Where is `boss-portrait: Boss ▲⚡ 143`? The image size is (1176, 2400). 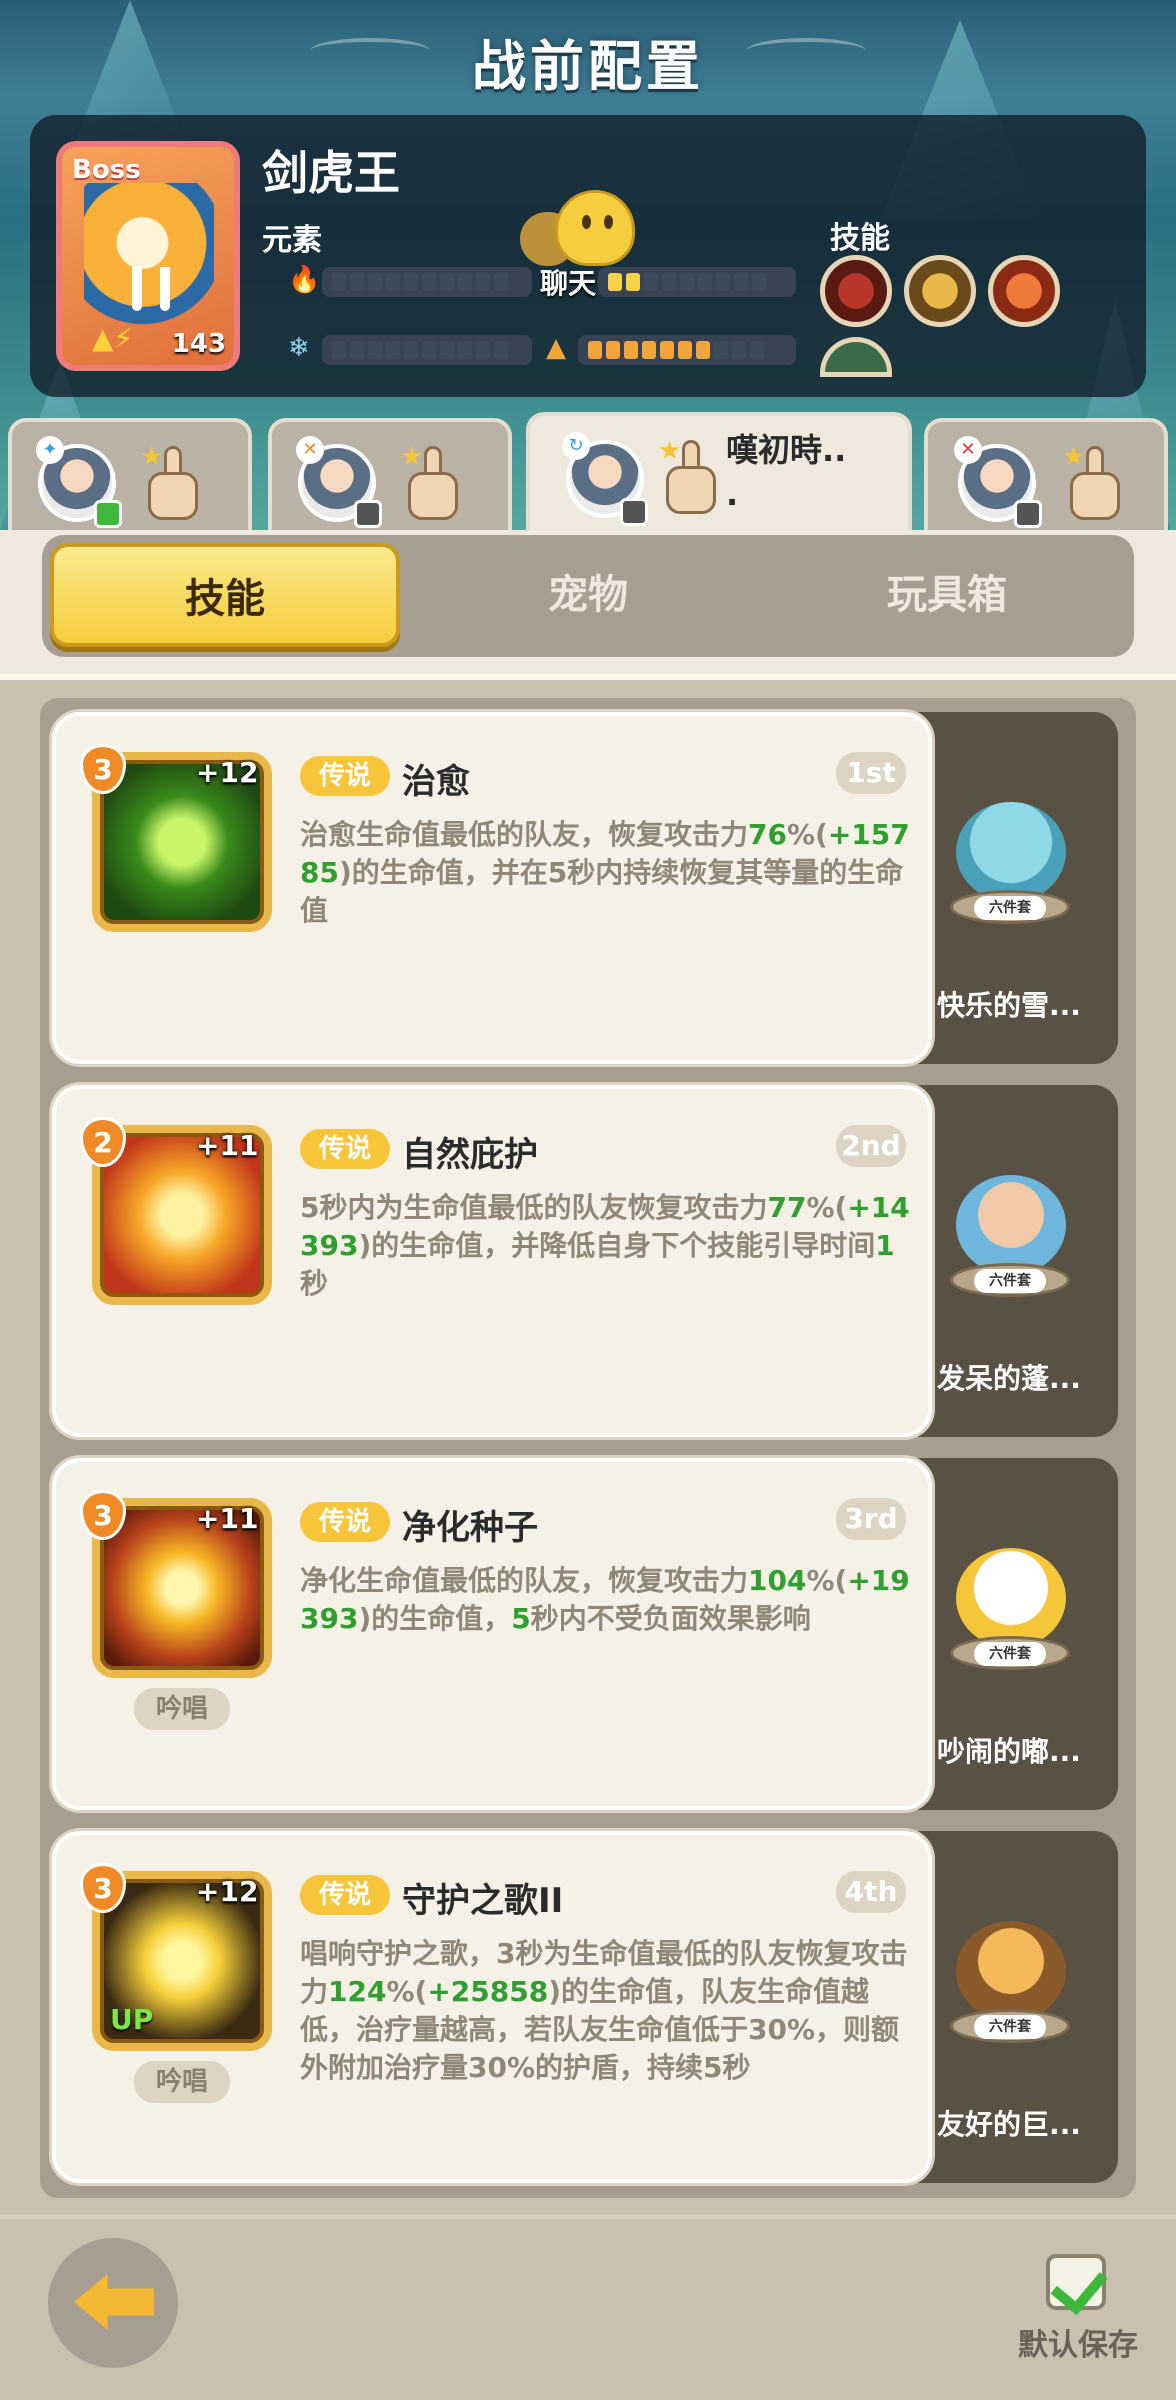 boss-portrait: Boss ▲⚡ 143 is located at coordinates (148, 256).